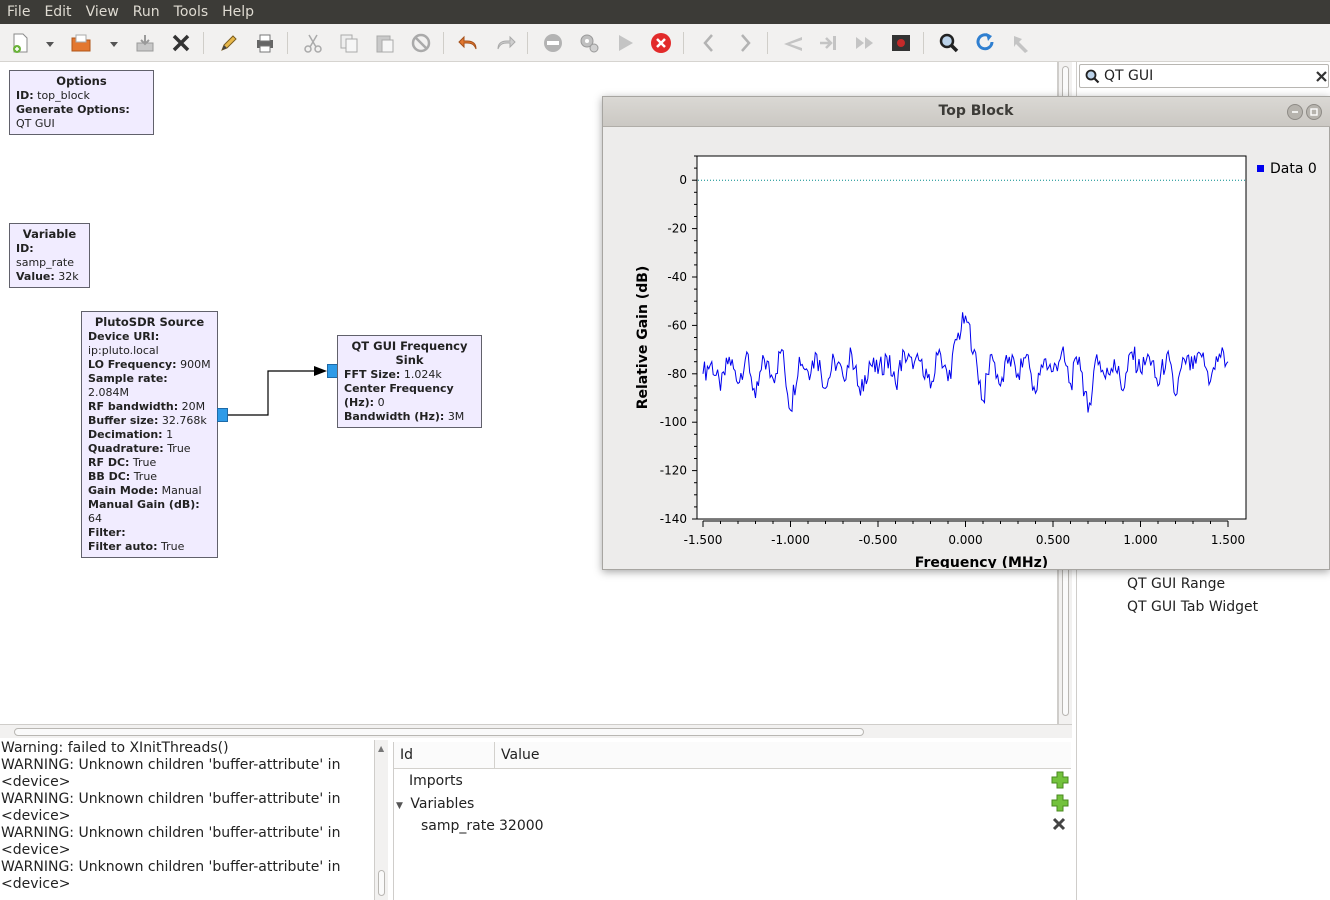 The image size is (1330, 900). Describe the element at coordinates (50, 44) in the screenshot. I see `new-dropdown-icon` at that location.